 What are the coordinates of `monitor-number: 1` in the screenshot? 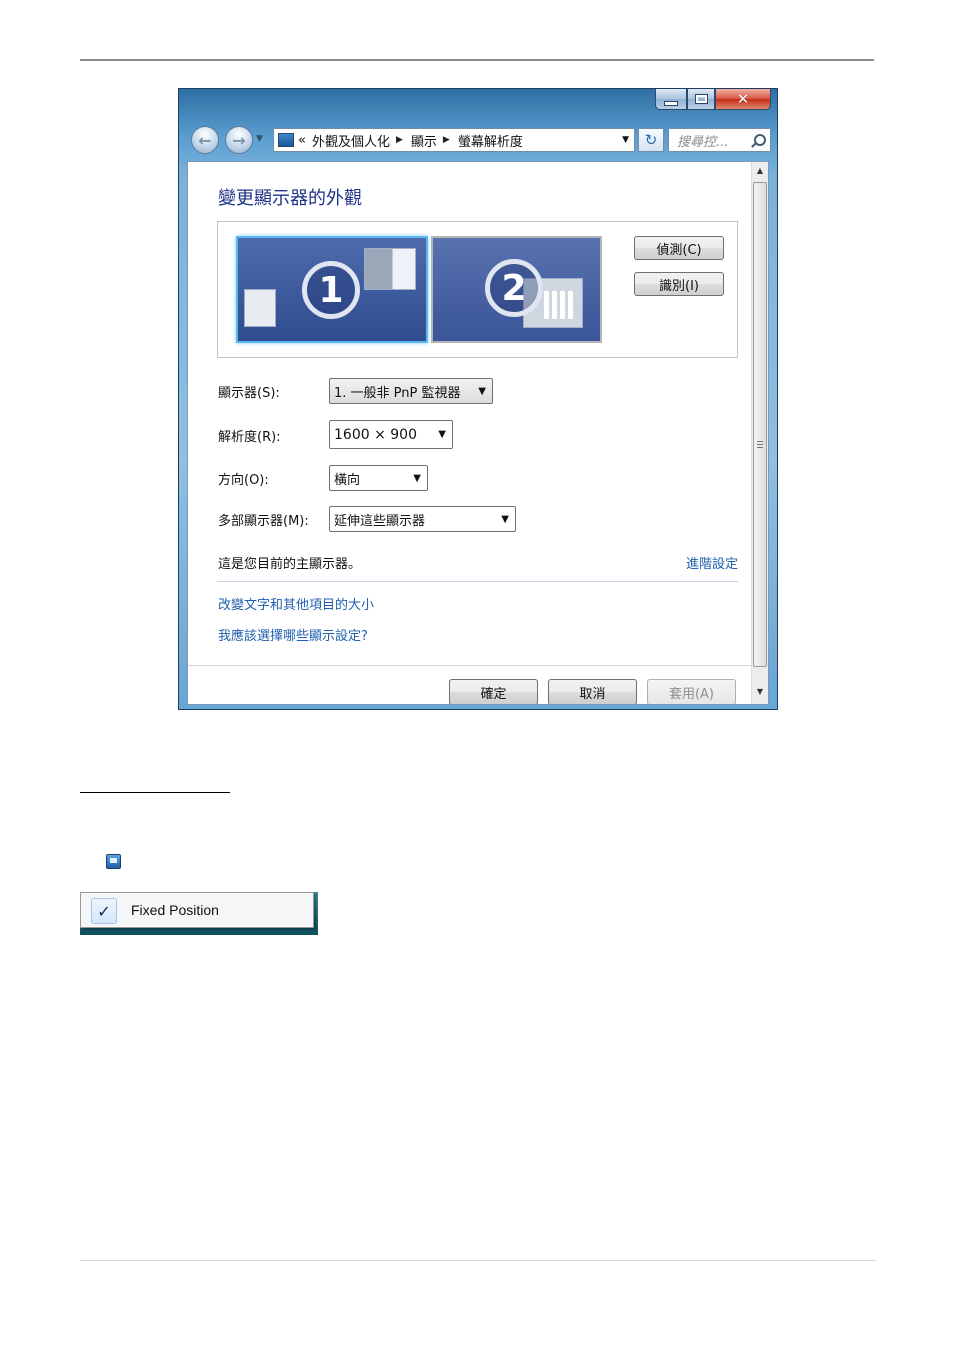 It's located at (331, 290).